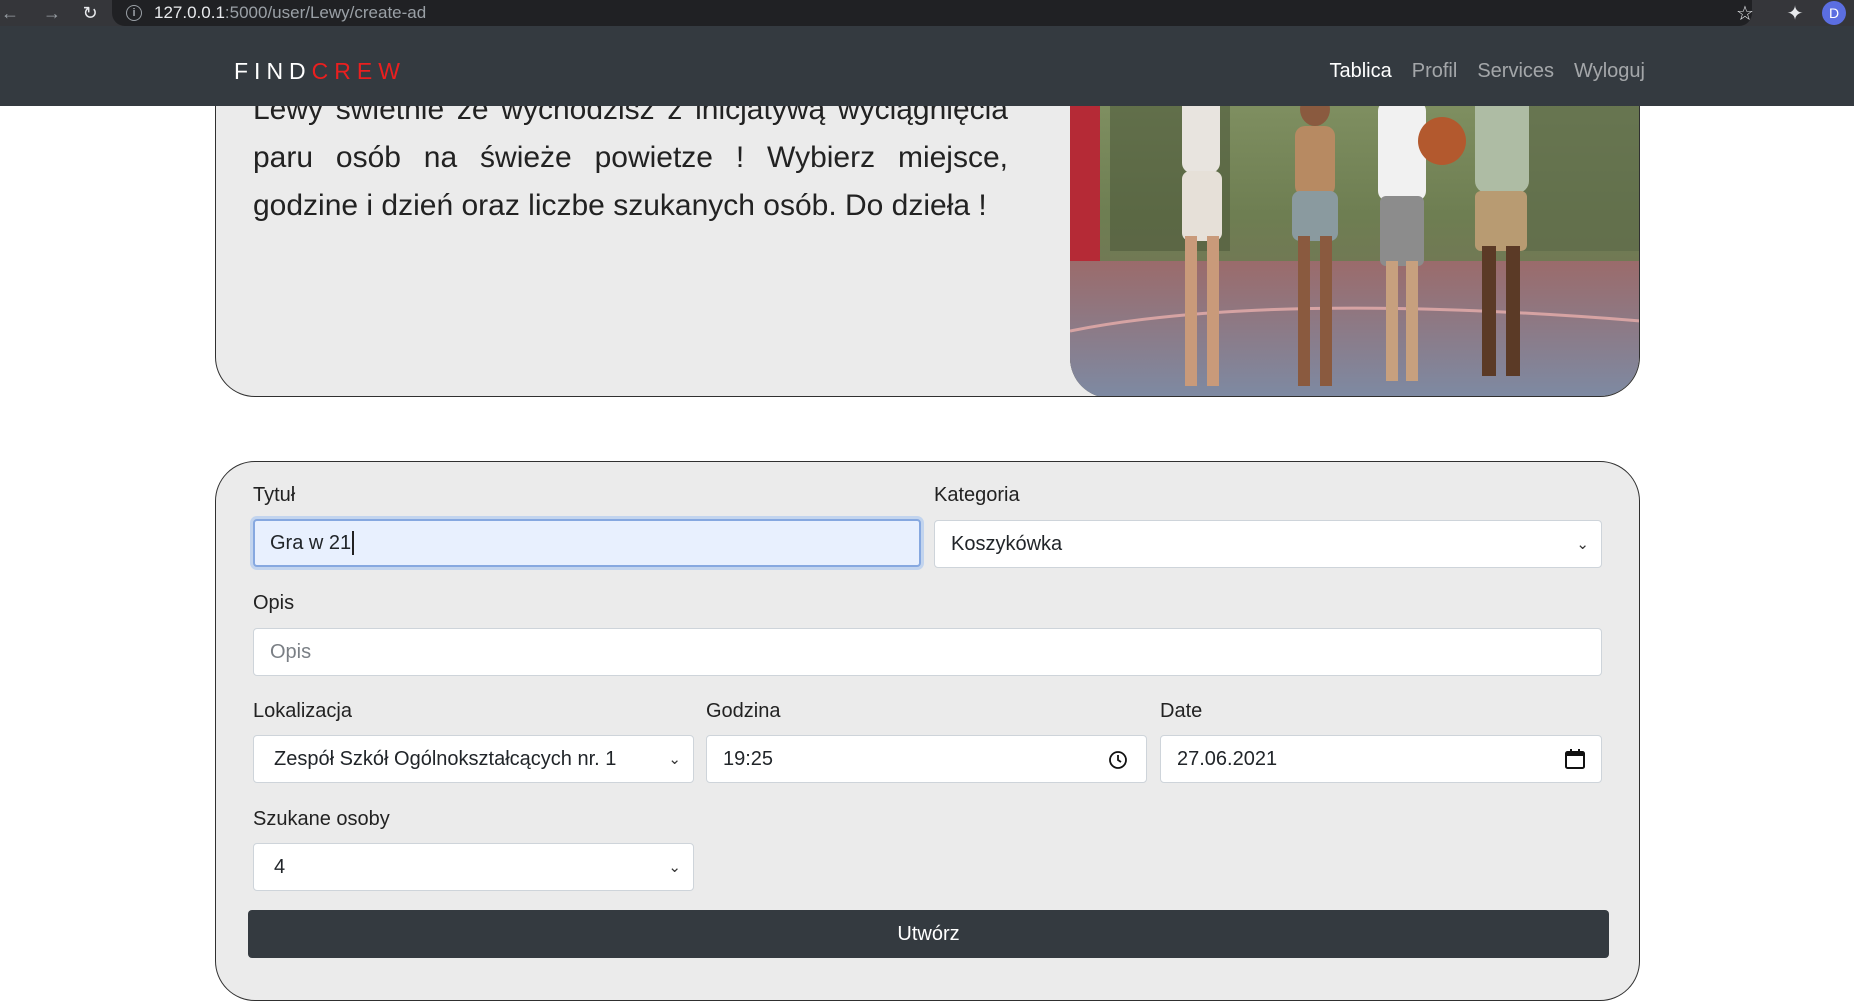  Describe the element at coordinates (273, 71) in the screenshot. I see `brand-find: FIND` at that location.